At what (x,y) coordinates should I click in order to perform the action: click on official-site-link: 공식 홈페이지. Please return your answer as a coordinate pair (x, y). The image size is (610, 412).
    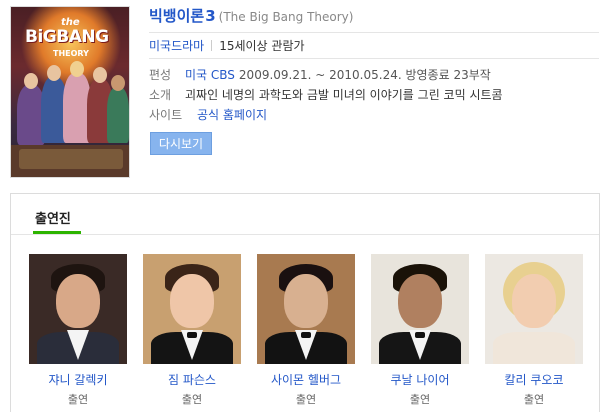
    Looking at the image, I should click on (232, 114).